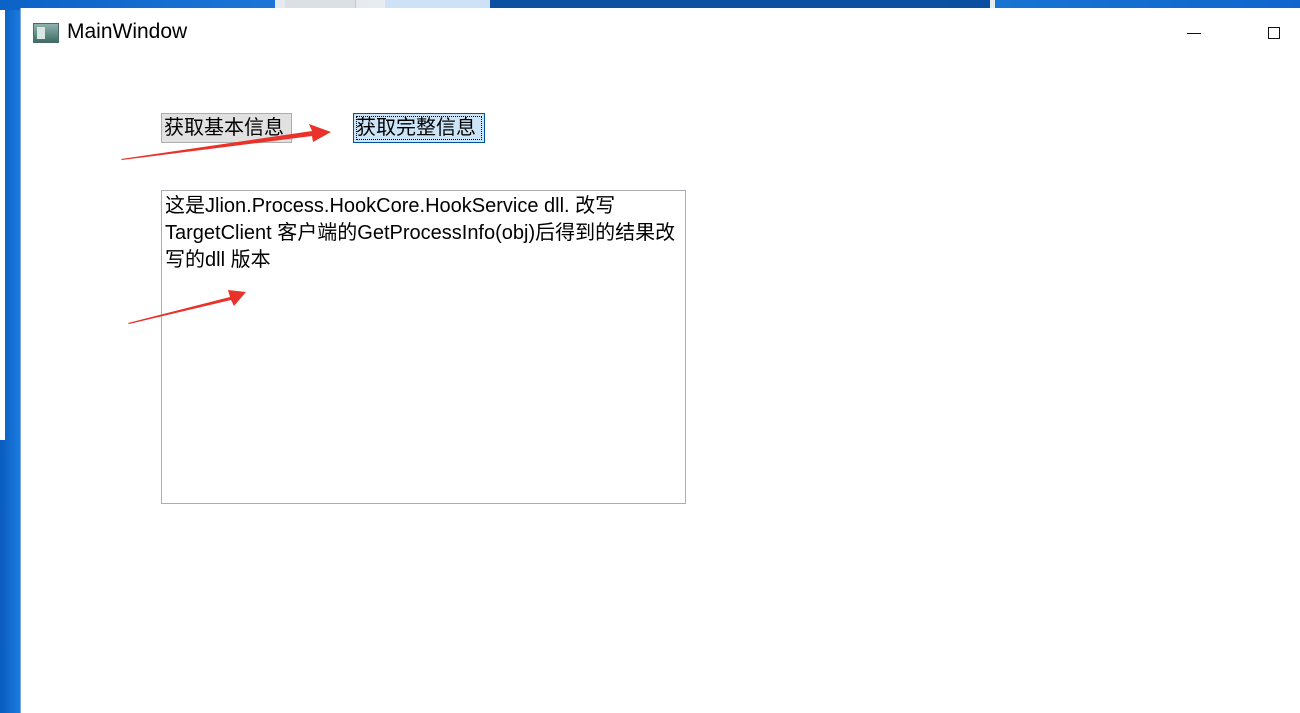 The image size is (1300, 713). Describe the element at coordinates (46, 33) in the screenshot. I see `window-app-icon` at that location.